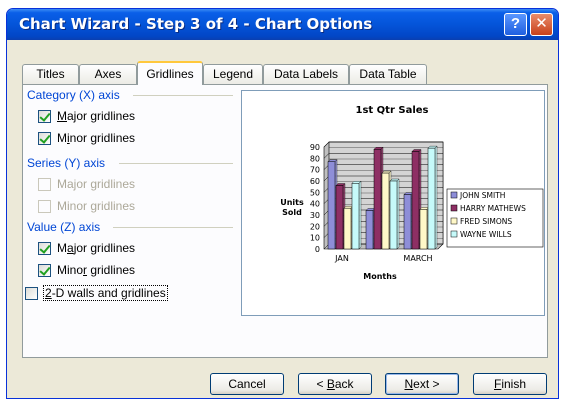 The width and height of the screenshot is (565, 401). What do you see at coordinates (108, 74) in the screenshot?
I see `tab-axes: Axes` at bounding box center [108, 74].